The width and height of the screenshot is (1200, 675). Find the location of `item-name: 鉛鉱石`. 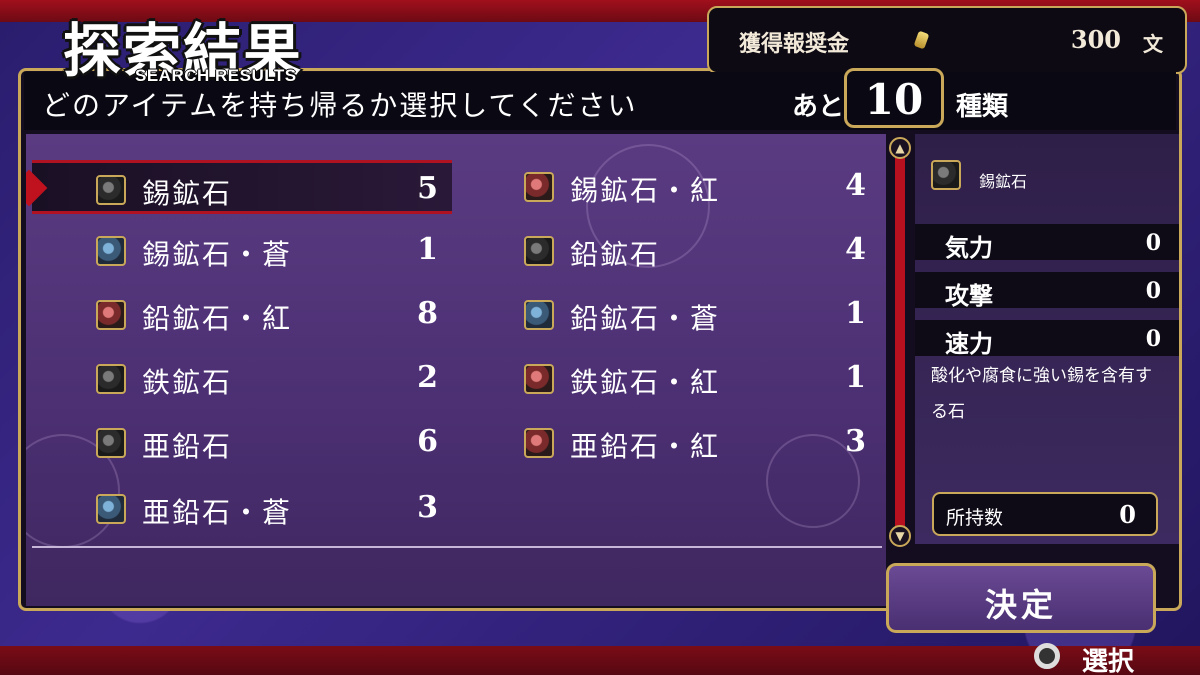

item-name: 鉛鉱石 is located at coordinates (615, 254).